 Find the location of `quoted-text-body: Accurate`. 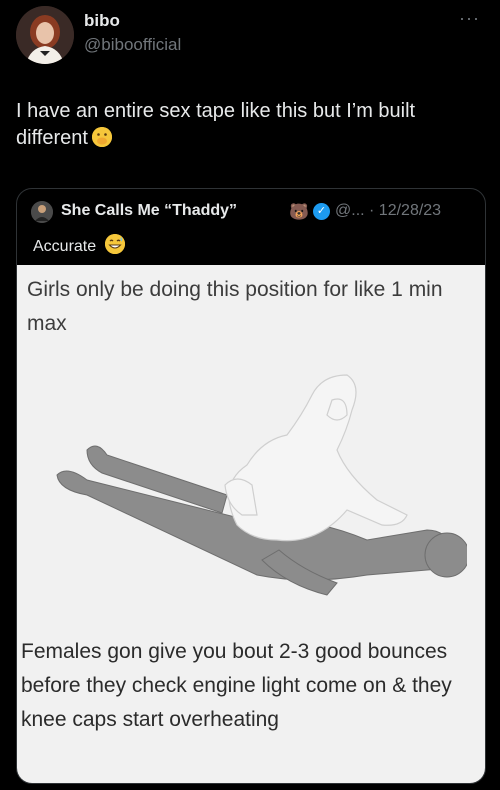

quoted-text-body: Accurate is located at coordinates (65, 246).